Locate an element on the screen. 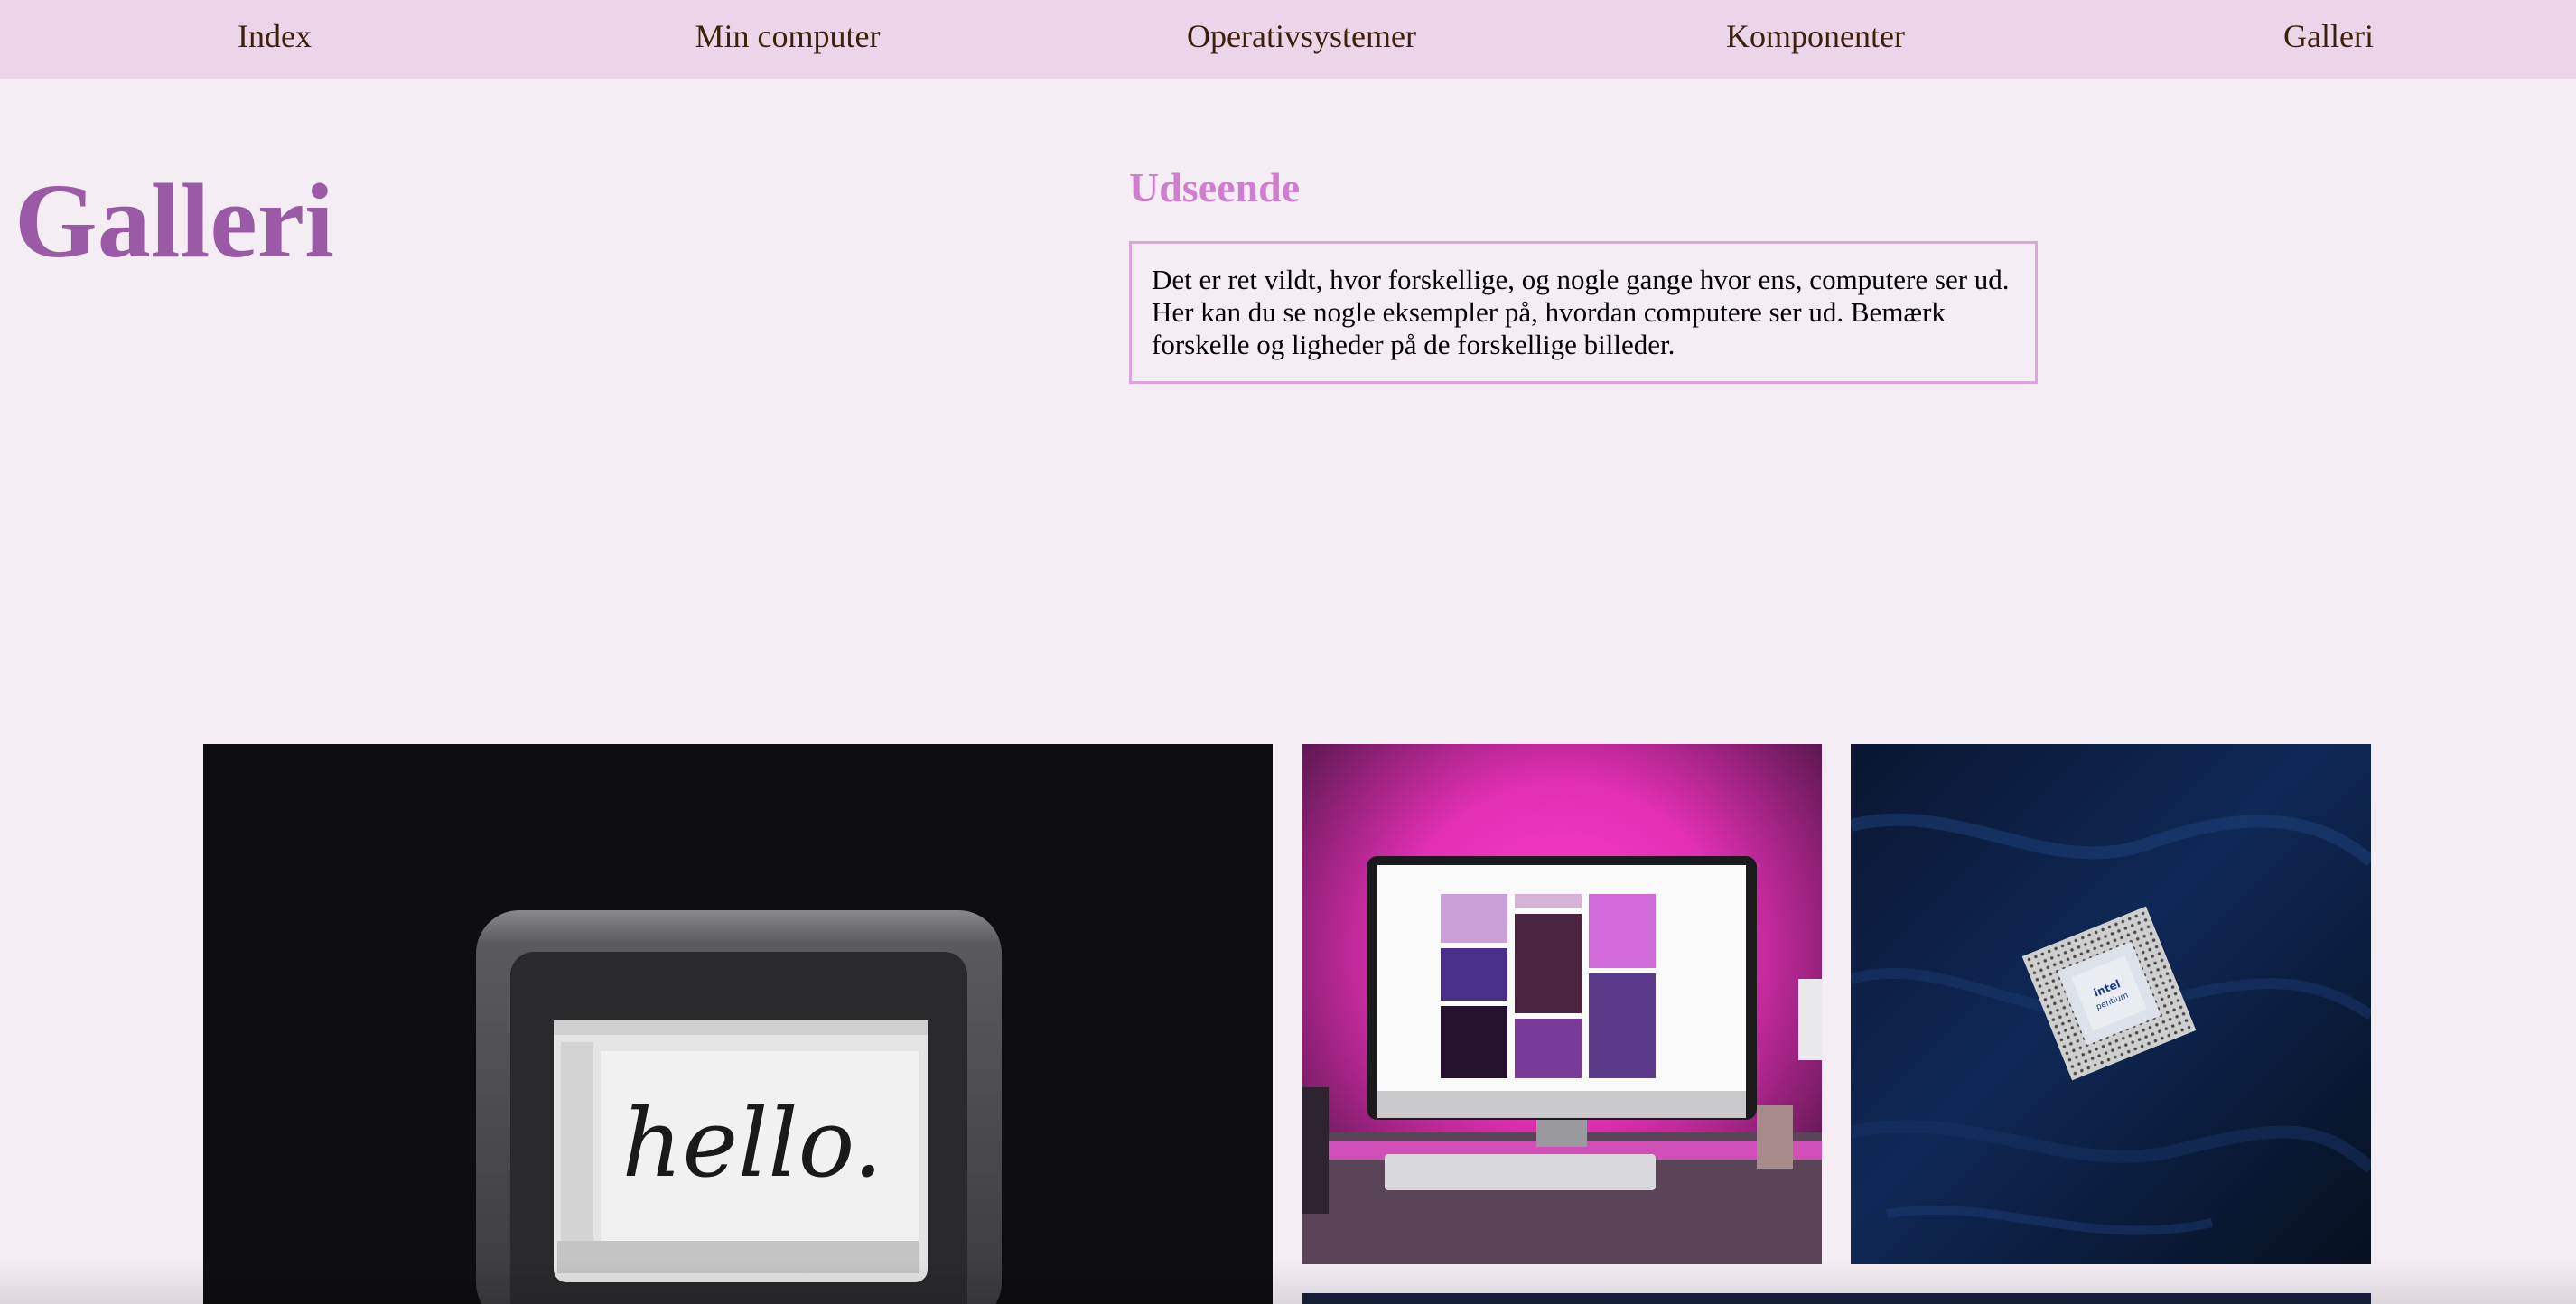 This screenshot has width=2576, height=1304. gallery-image-imac is located at coordinates (1562, 1004).